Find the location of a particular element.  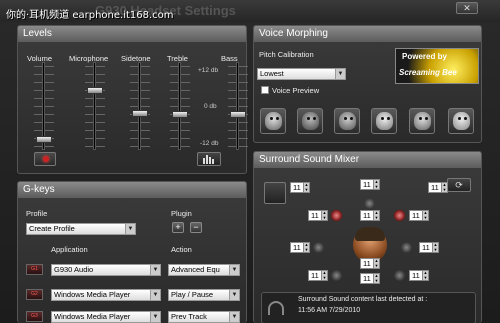

equalizer-icon is located at coordinates (209, 159).